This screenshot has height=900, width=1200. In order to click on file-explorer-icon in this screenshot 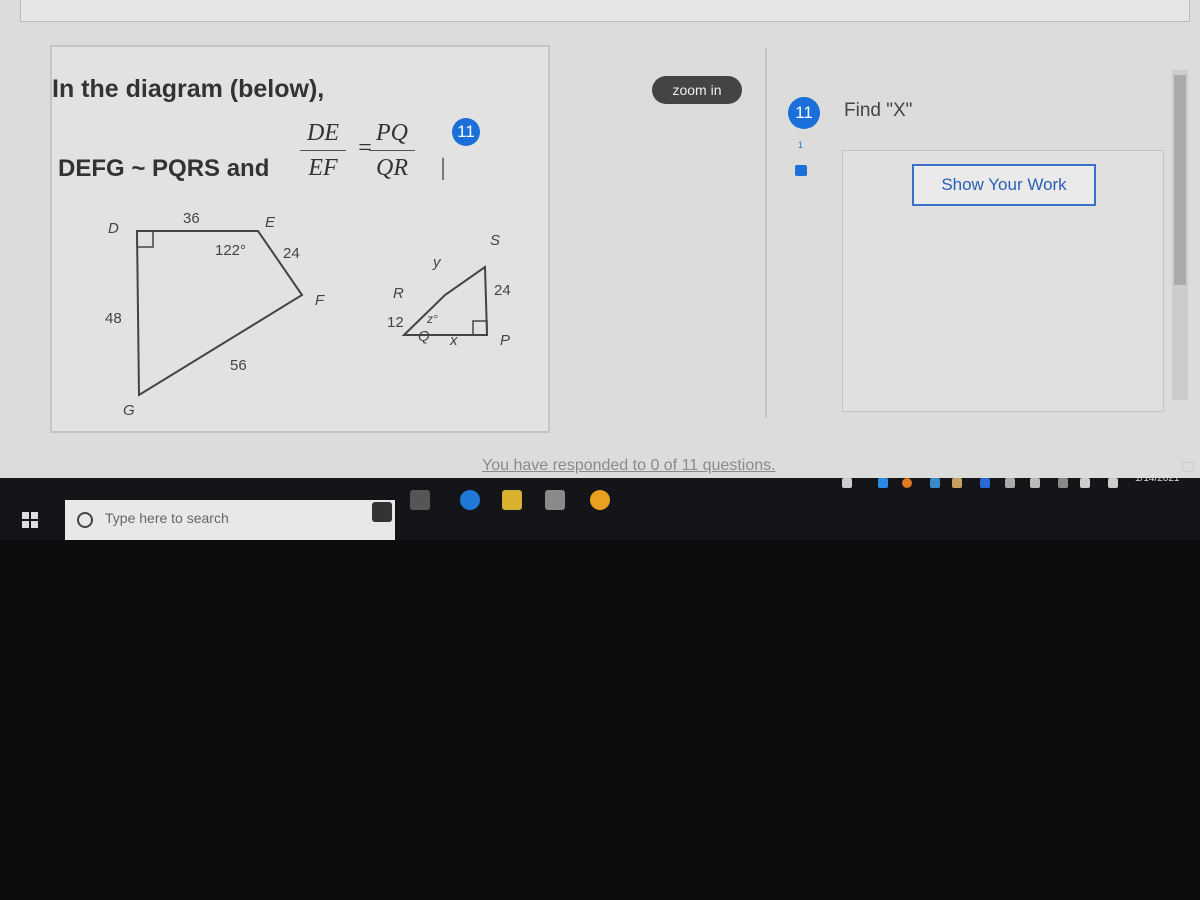, I will do `click(512, 500)`.